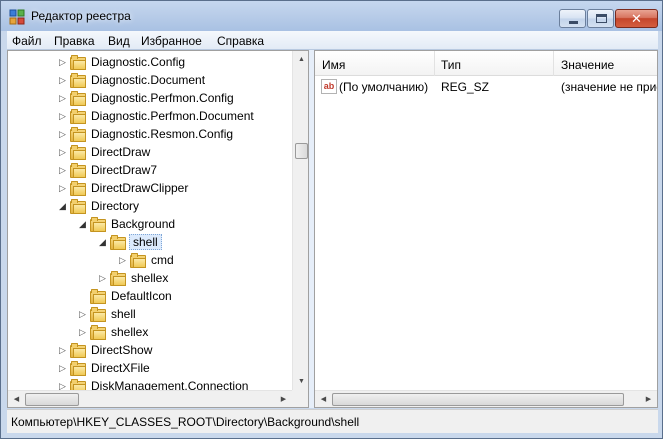 Image resolution: width=663 pixels, height=439 pixels. I want to click on tree-item-label: Diagnostic.Perfmon.Document, so click(172, 116).